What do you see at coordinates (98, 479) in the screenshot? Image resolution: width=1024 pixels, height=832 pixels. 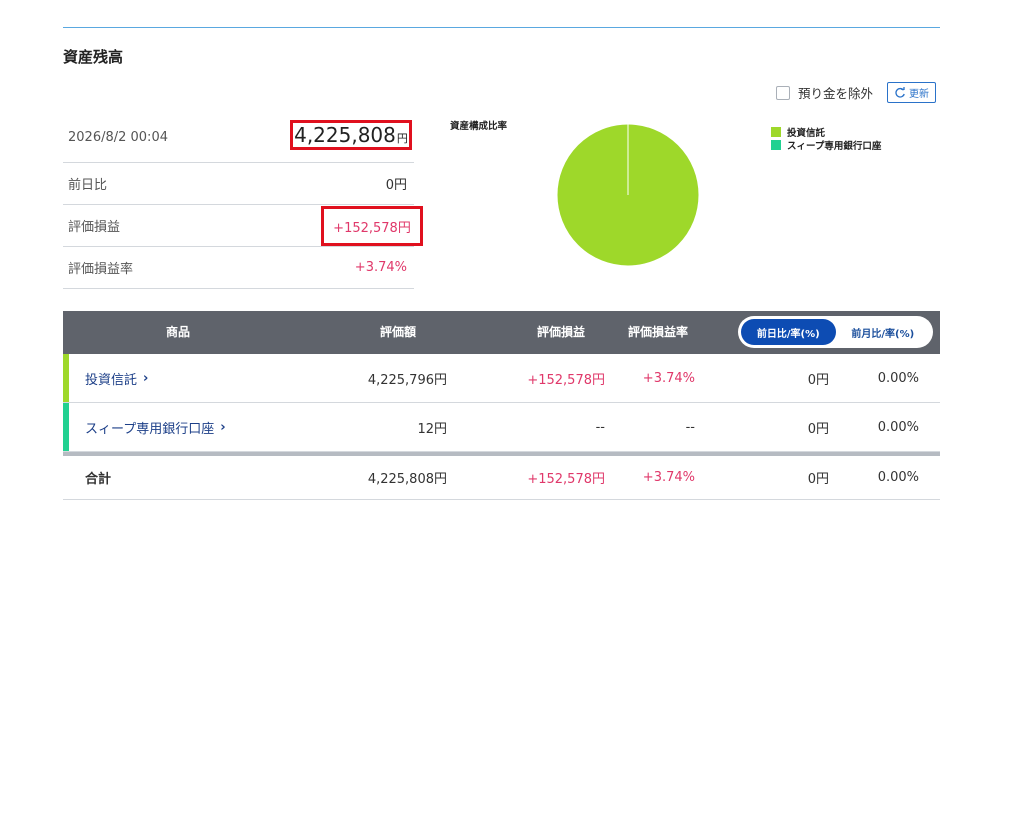 I see `total-label: 合計` at bounding box center [98, 479].